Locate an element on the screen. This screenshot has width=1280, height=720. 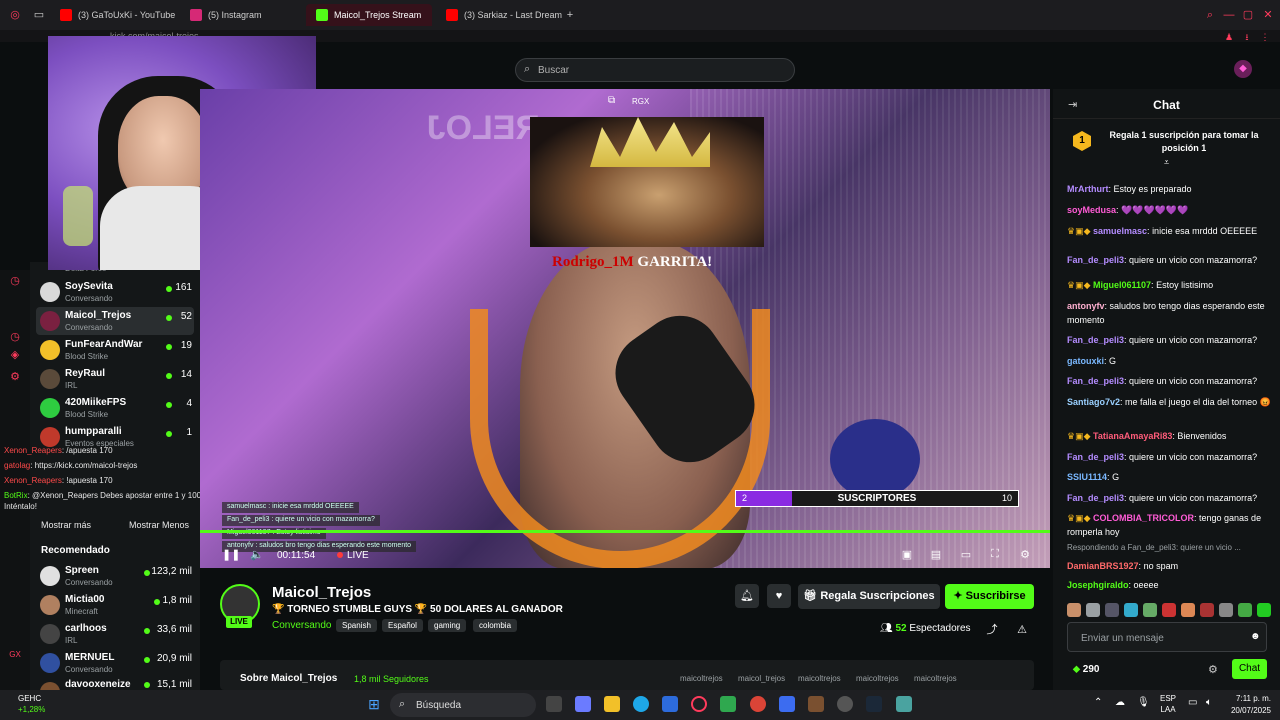
chat-message: DamianBRS1927: no spam is located at coordinates (1169, 566).